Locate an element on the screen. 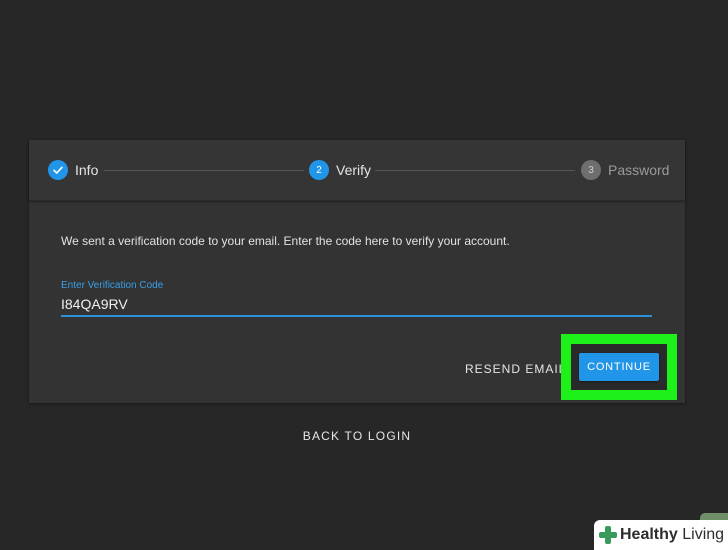  highlight-box-inner: CONTINUE is located at coordinates (619, 367).